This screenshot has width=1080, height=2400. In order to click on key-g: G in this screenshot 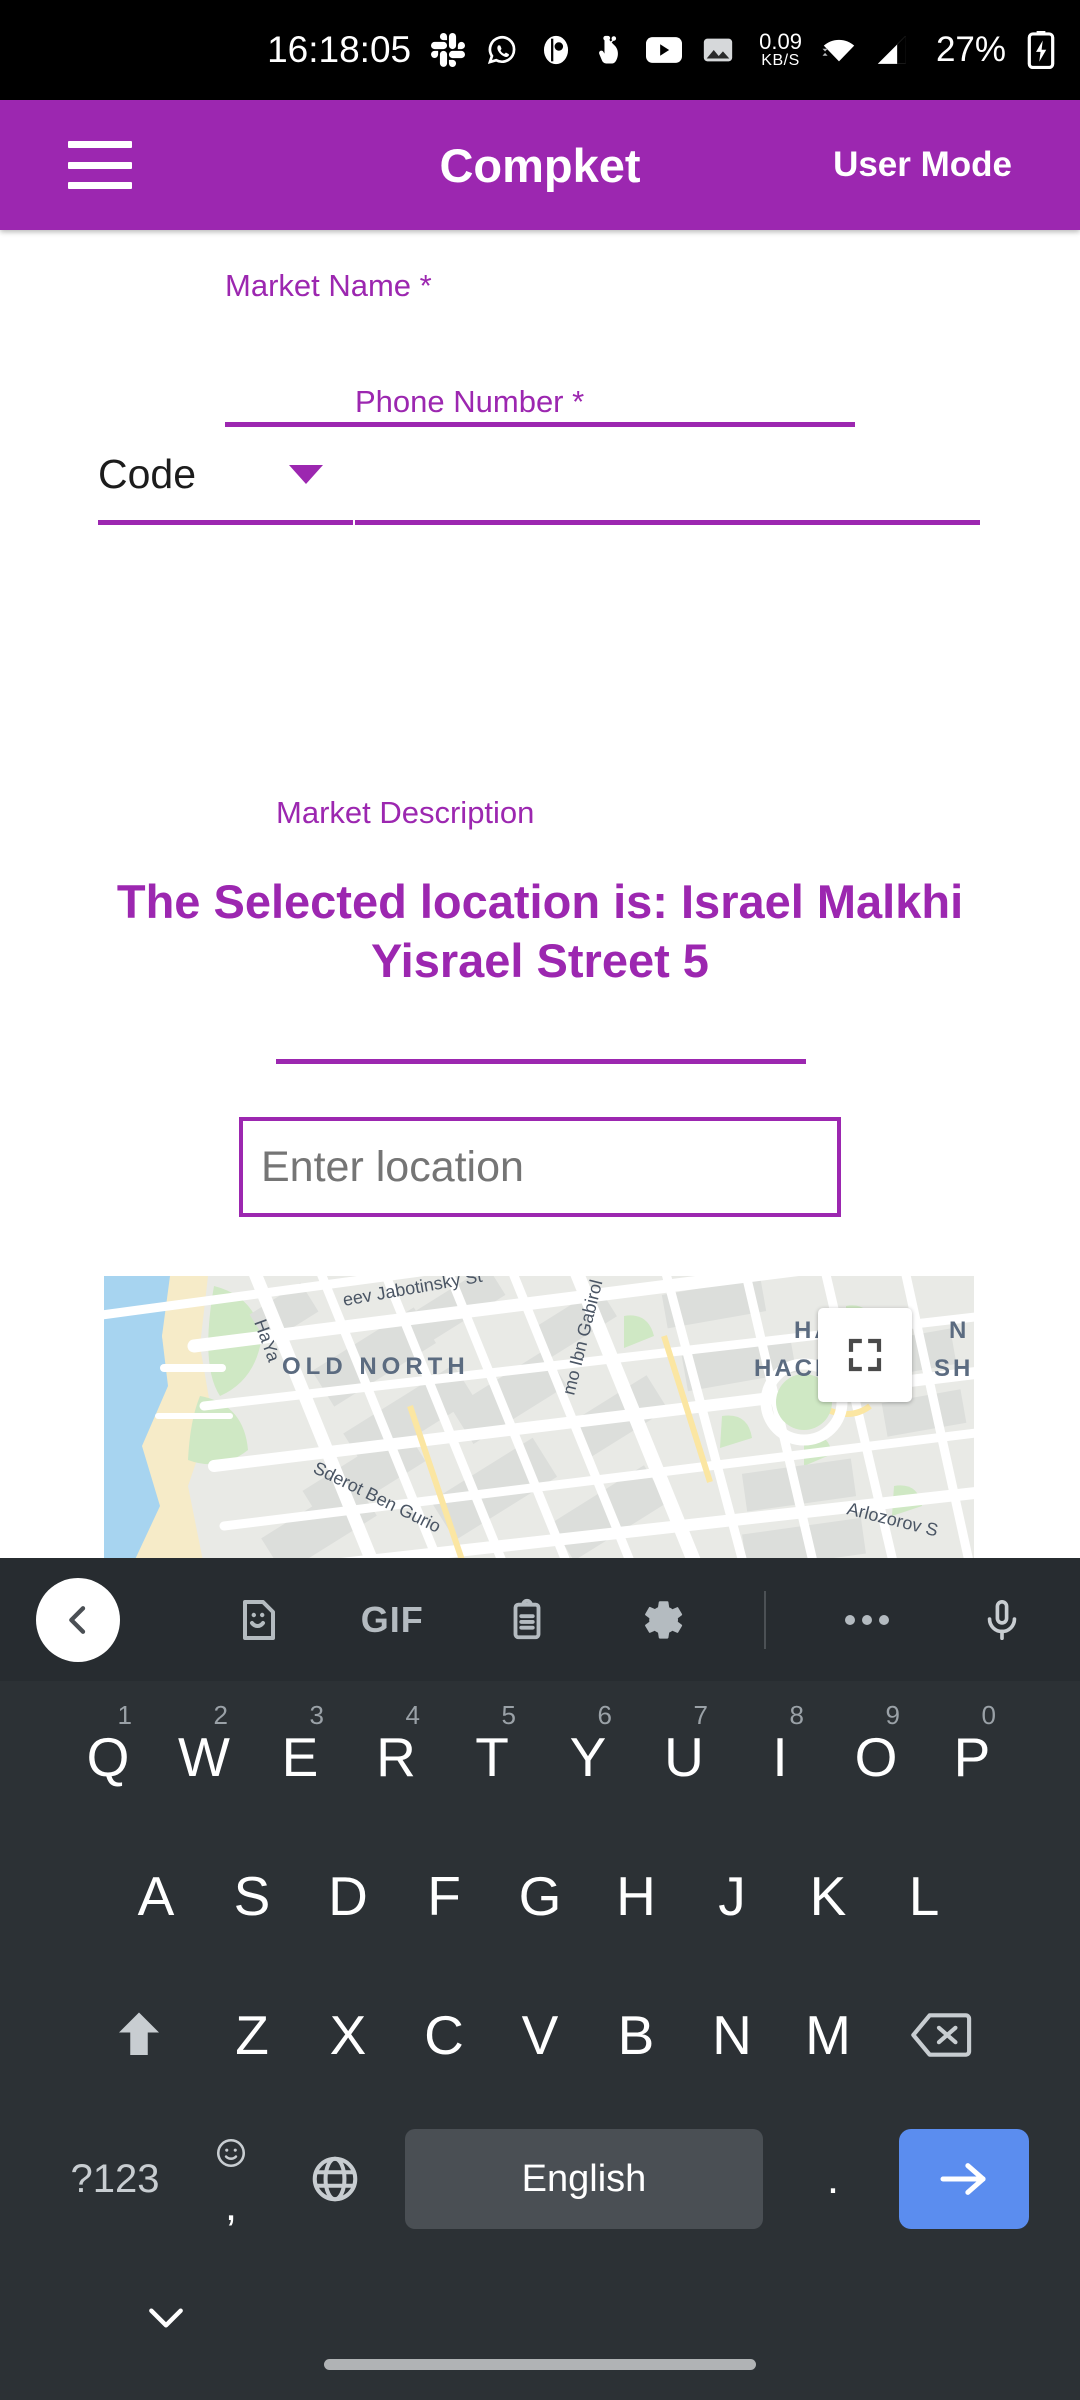, I will do `click(540, 1895)`.